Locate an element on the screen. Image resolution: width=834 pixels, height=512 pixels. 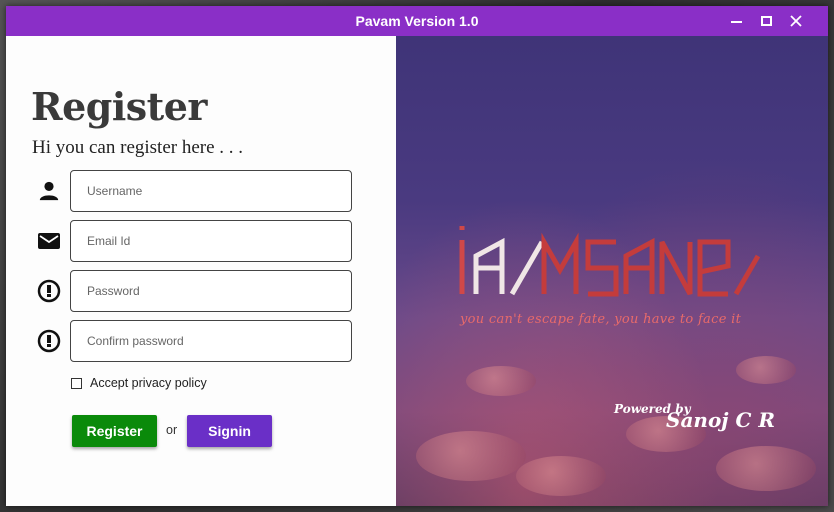
title-bar: Pavam Version 1.0 is located at coordinates (417, 21).